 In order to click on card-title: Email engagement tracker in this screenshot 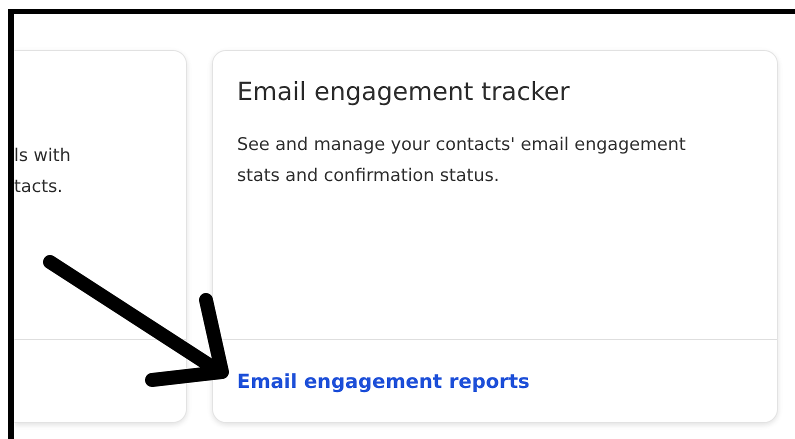, I will do `click(404, 91)`.